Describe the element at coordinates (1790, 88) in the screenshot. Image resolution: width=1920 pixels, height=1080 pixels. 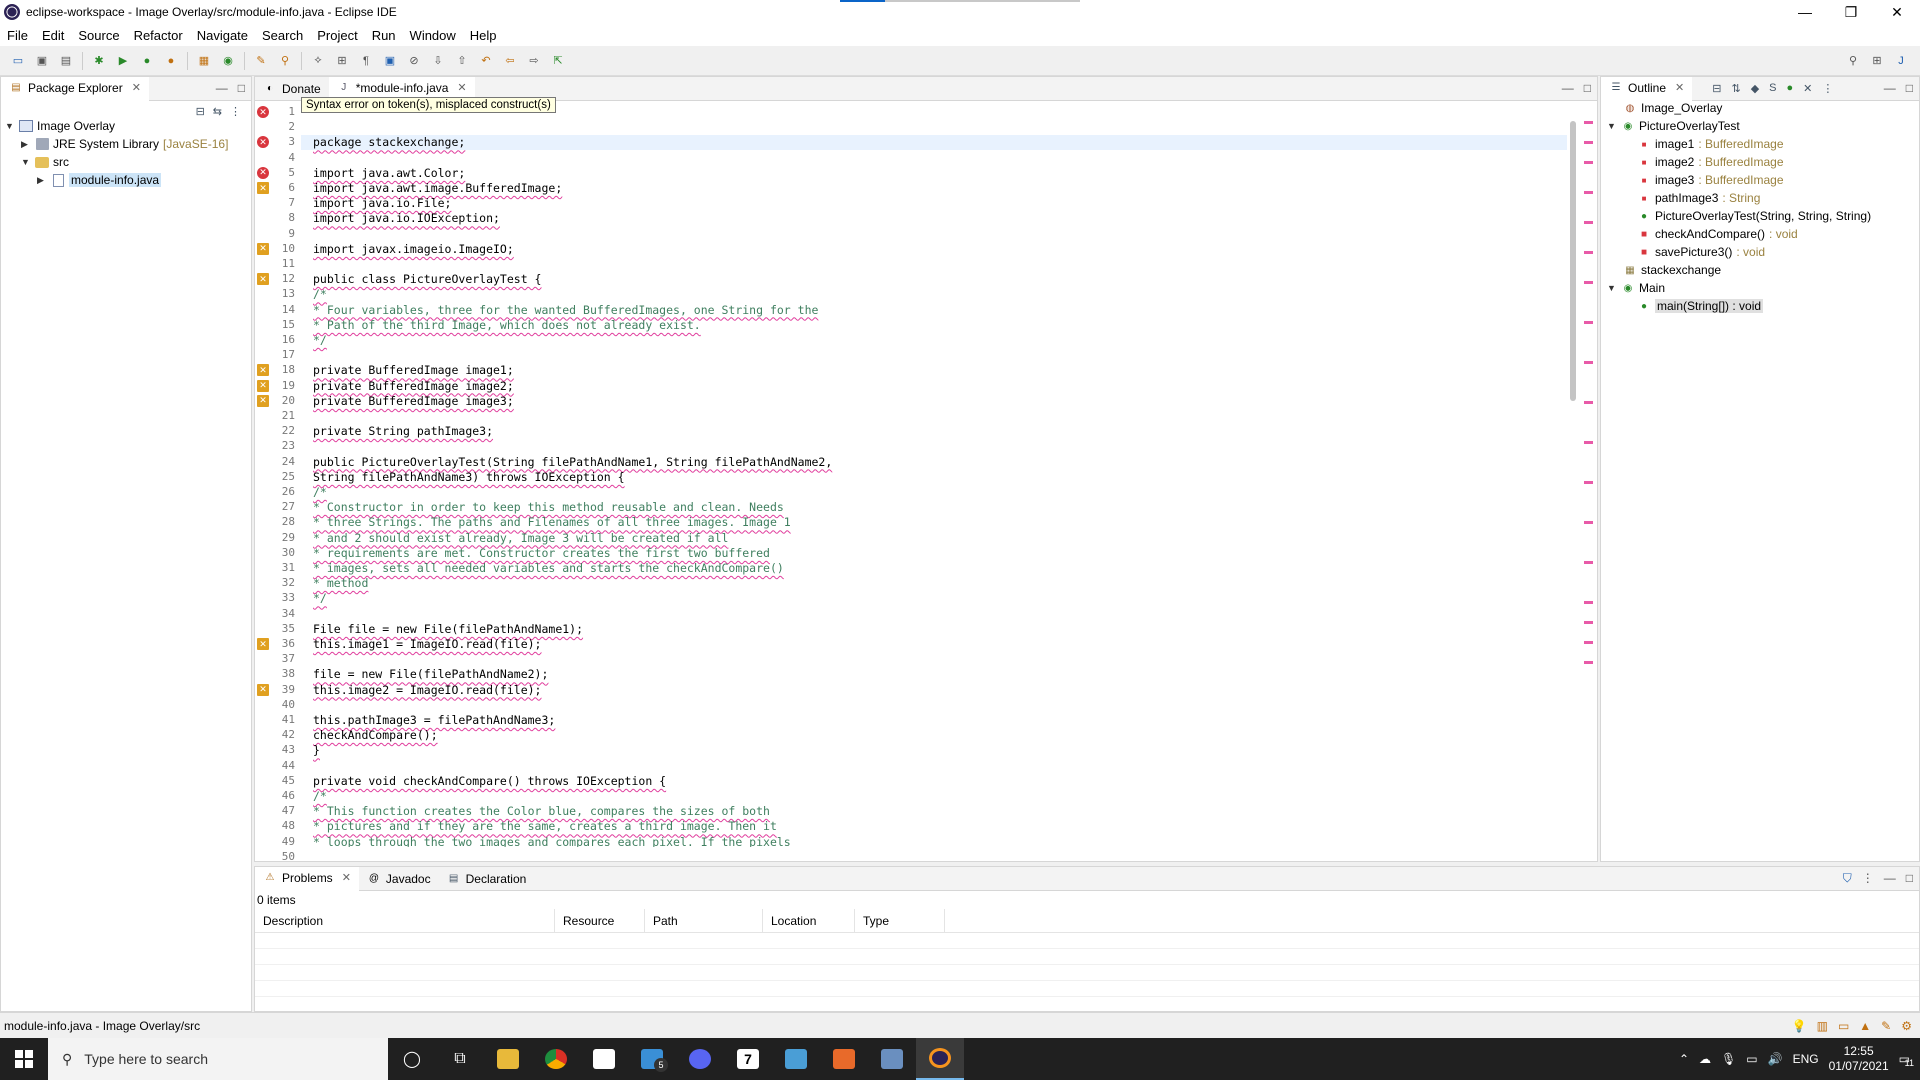
I see `hide-nonpublic-icon: ●` at that location.